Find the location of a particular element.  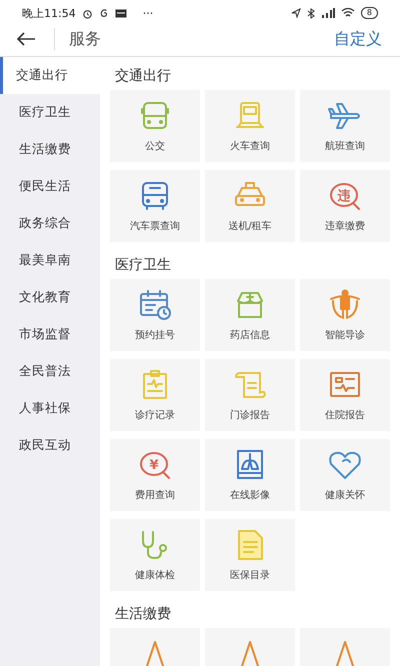

service-tile: 预约挂号 is located at coordinates (155, 315).